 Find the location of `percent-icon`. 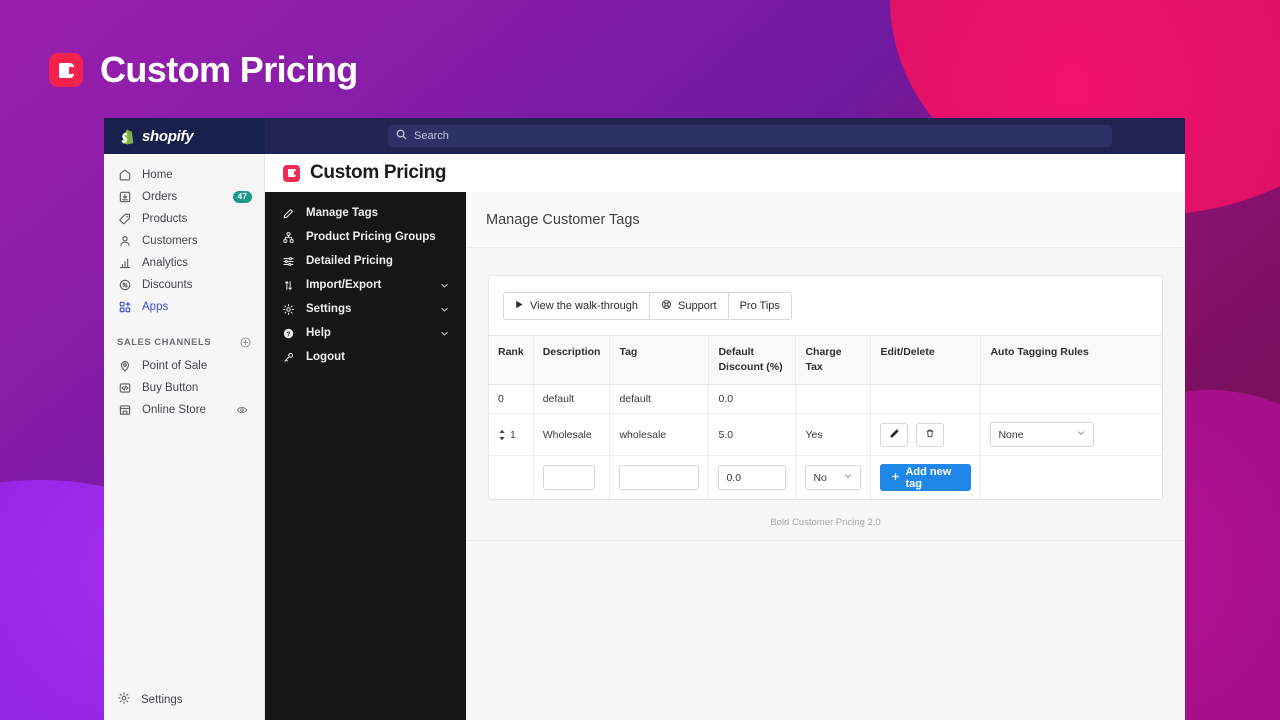

percent-icon is located at coordinates (124, 285).